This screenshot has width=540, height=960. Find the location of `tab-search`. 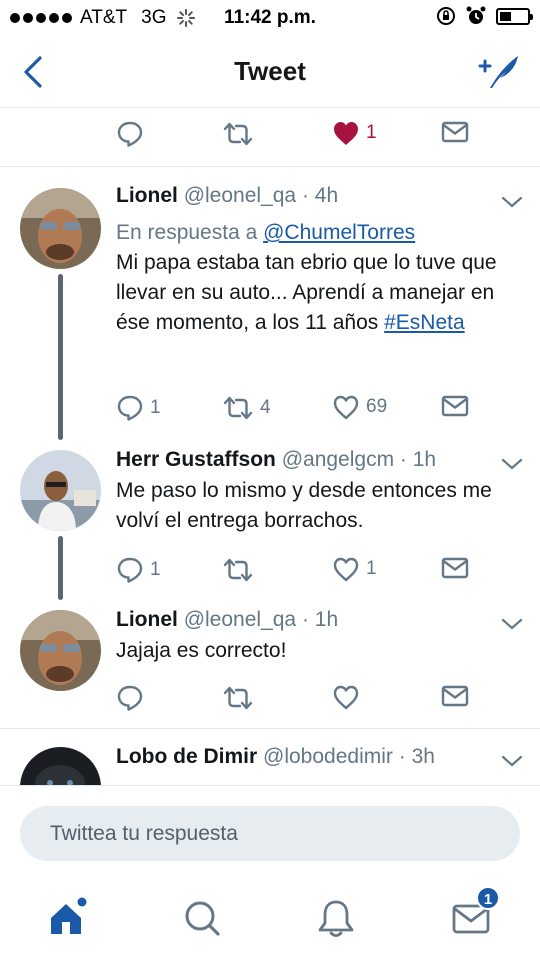

tab-search is located at coordinates (202, 918).